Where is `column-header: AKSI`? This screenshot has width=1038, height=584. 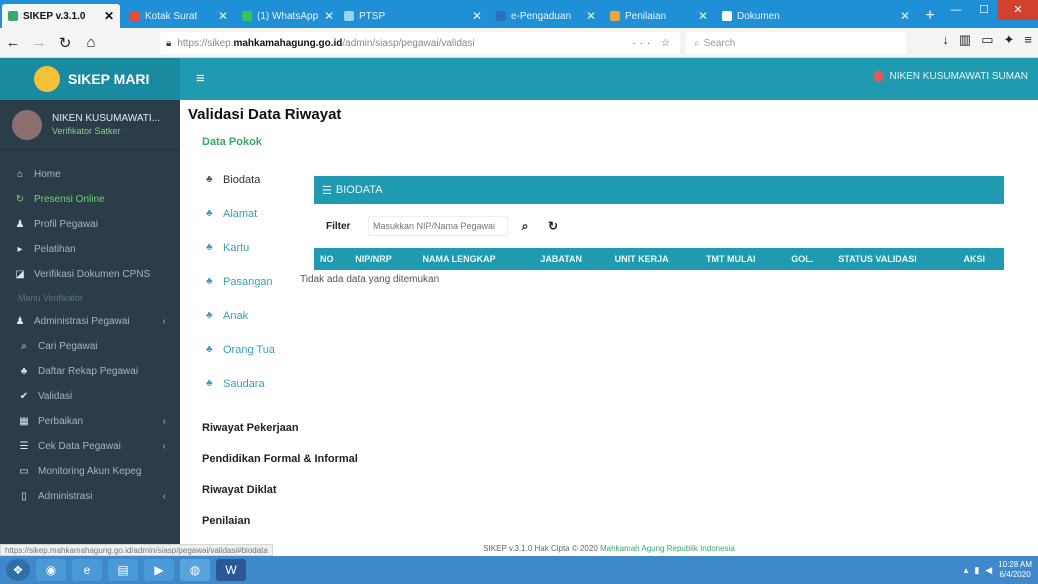 column-header: AKSI is located at coordinates (980, 259).